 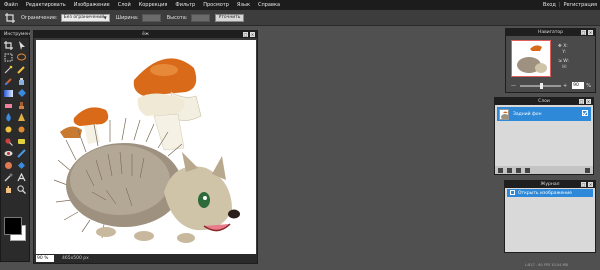 I want to click on stamp-tool-icon, so click(x=21, y=105).